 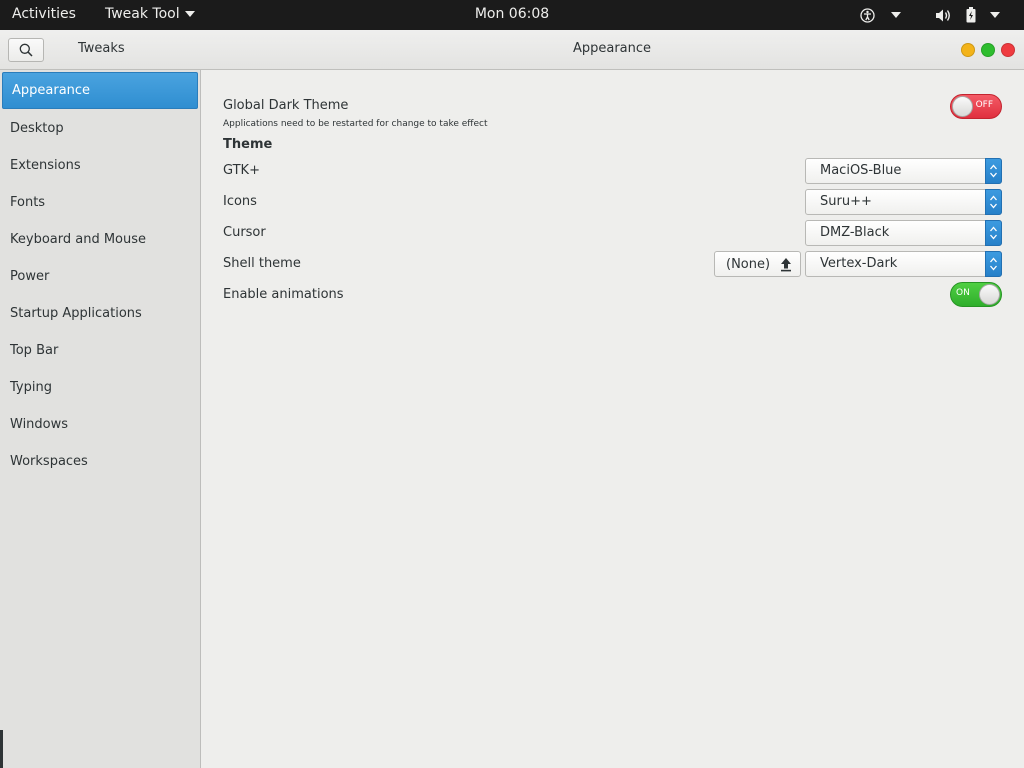 I want to click on switch-state-label: ON, so click(x=963, y=293).